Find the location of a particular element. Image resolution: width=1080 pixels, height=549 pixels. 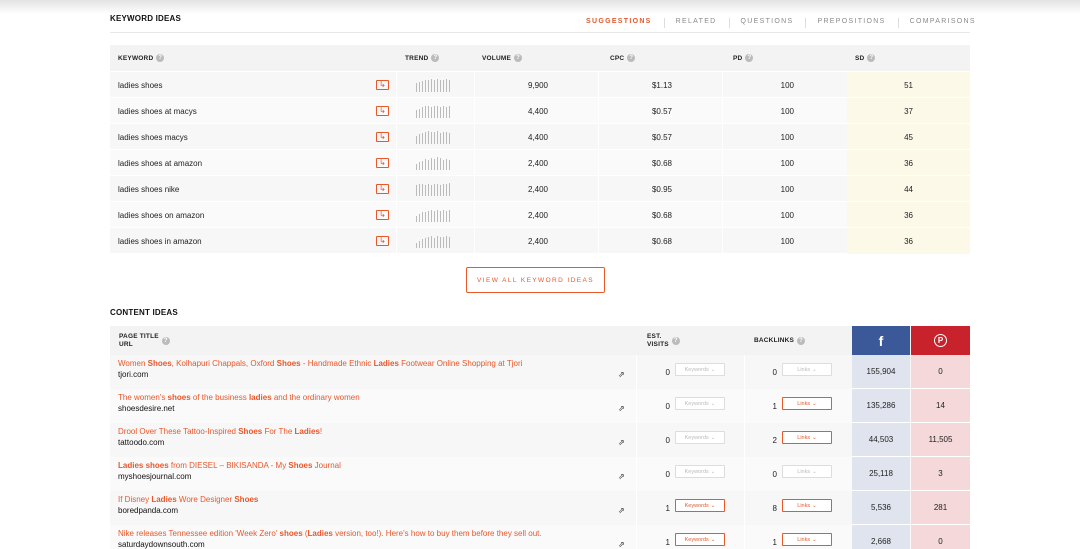

pinterest-shares-cell: 11,505 is located at coordinates (940, 440).